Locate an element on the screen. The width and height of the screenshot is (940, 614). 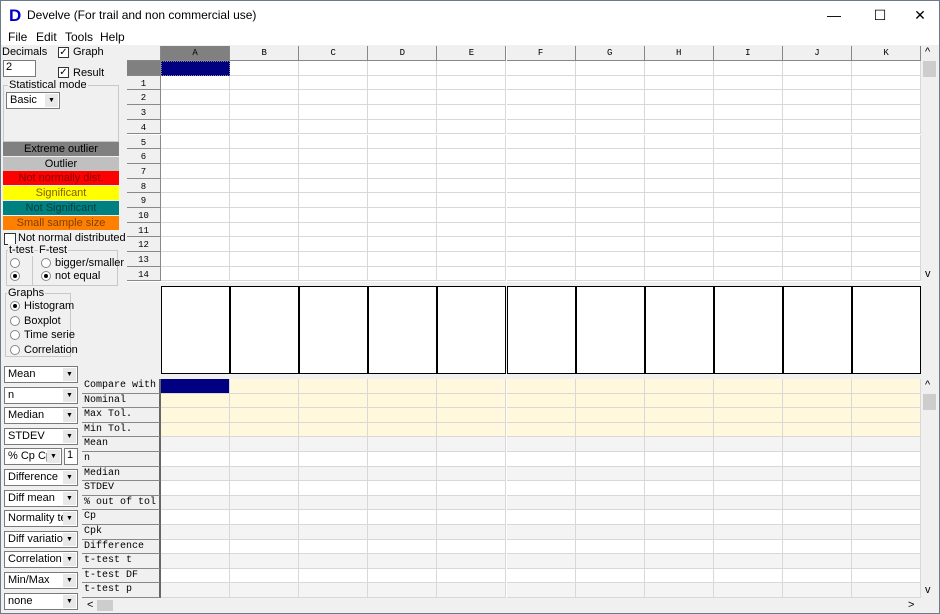
graph-checkbox: ✓ is located at coordinates (63, 52).